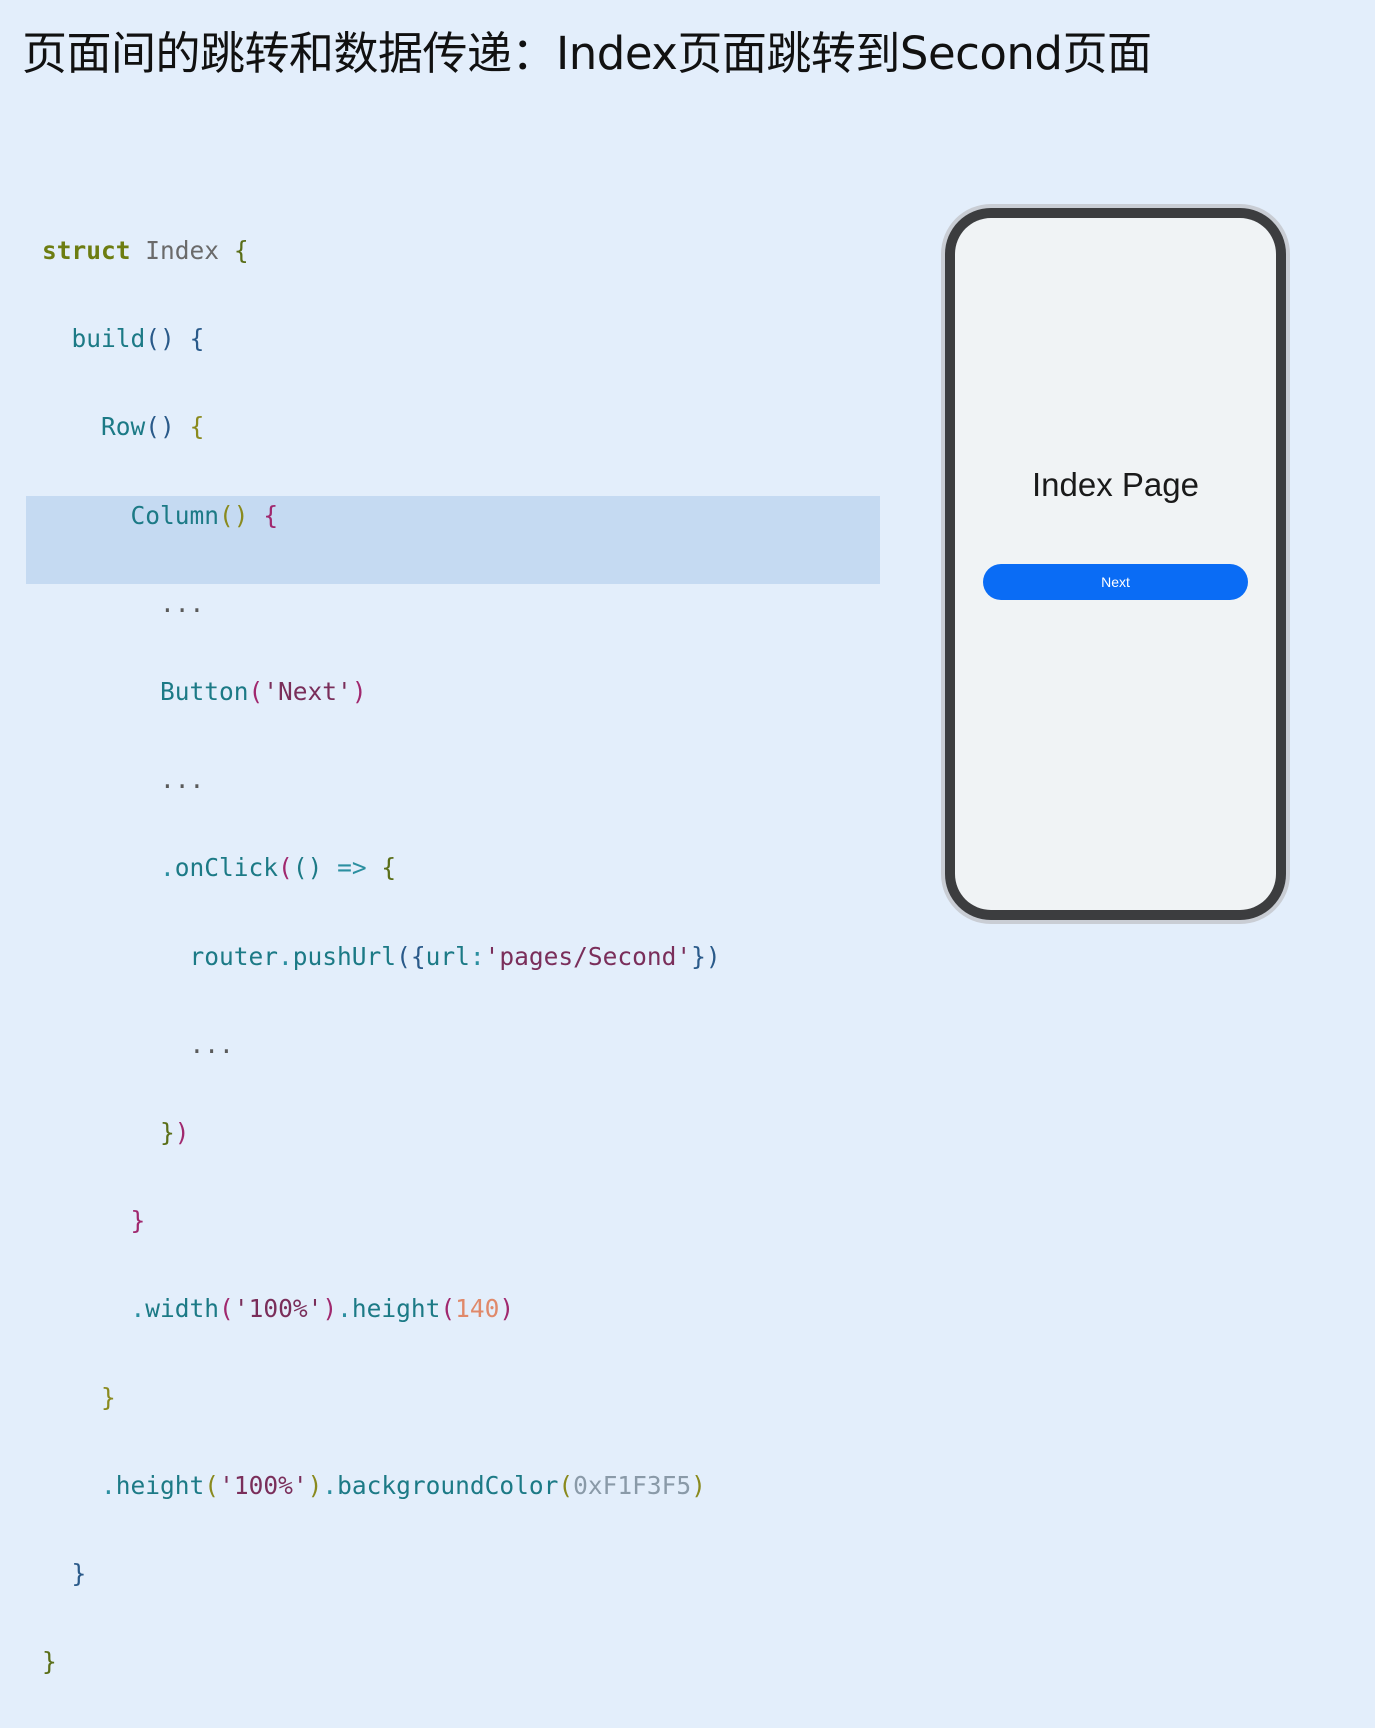 The width and height of the screenshot is (1375, 1728). What do you see at coordinates (706, 956) in the screenshot?
I see `code-paren: })` at bounding box center [706, 956].